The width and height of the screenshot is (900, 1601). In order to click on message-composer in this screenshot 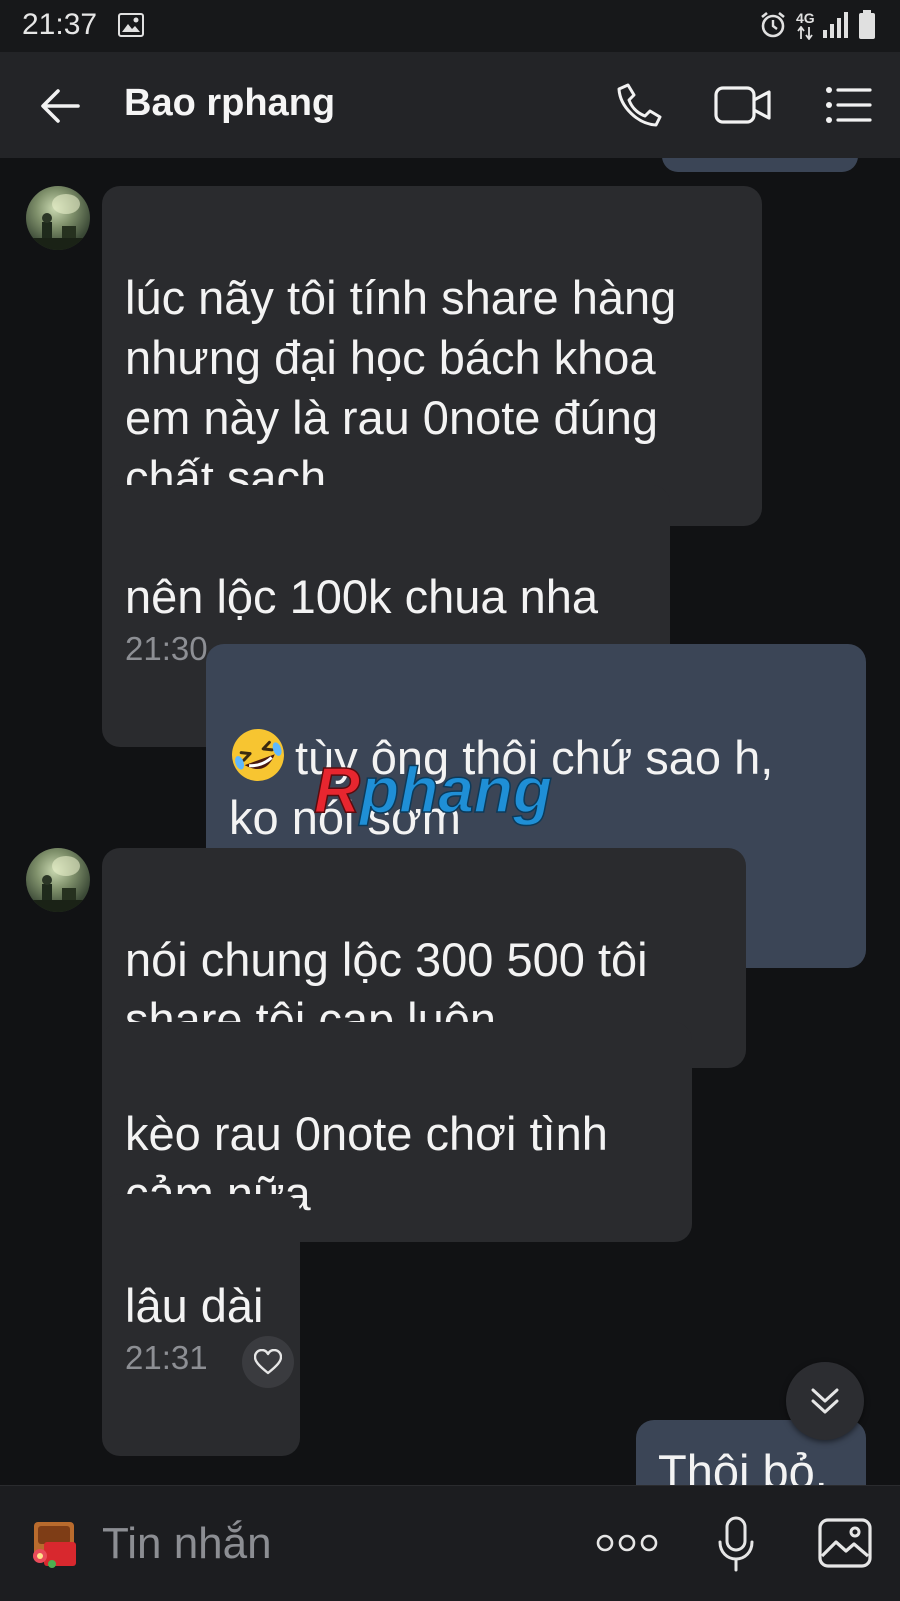, I will do `click(450, 1543)`.